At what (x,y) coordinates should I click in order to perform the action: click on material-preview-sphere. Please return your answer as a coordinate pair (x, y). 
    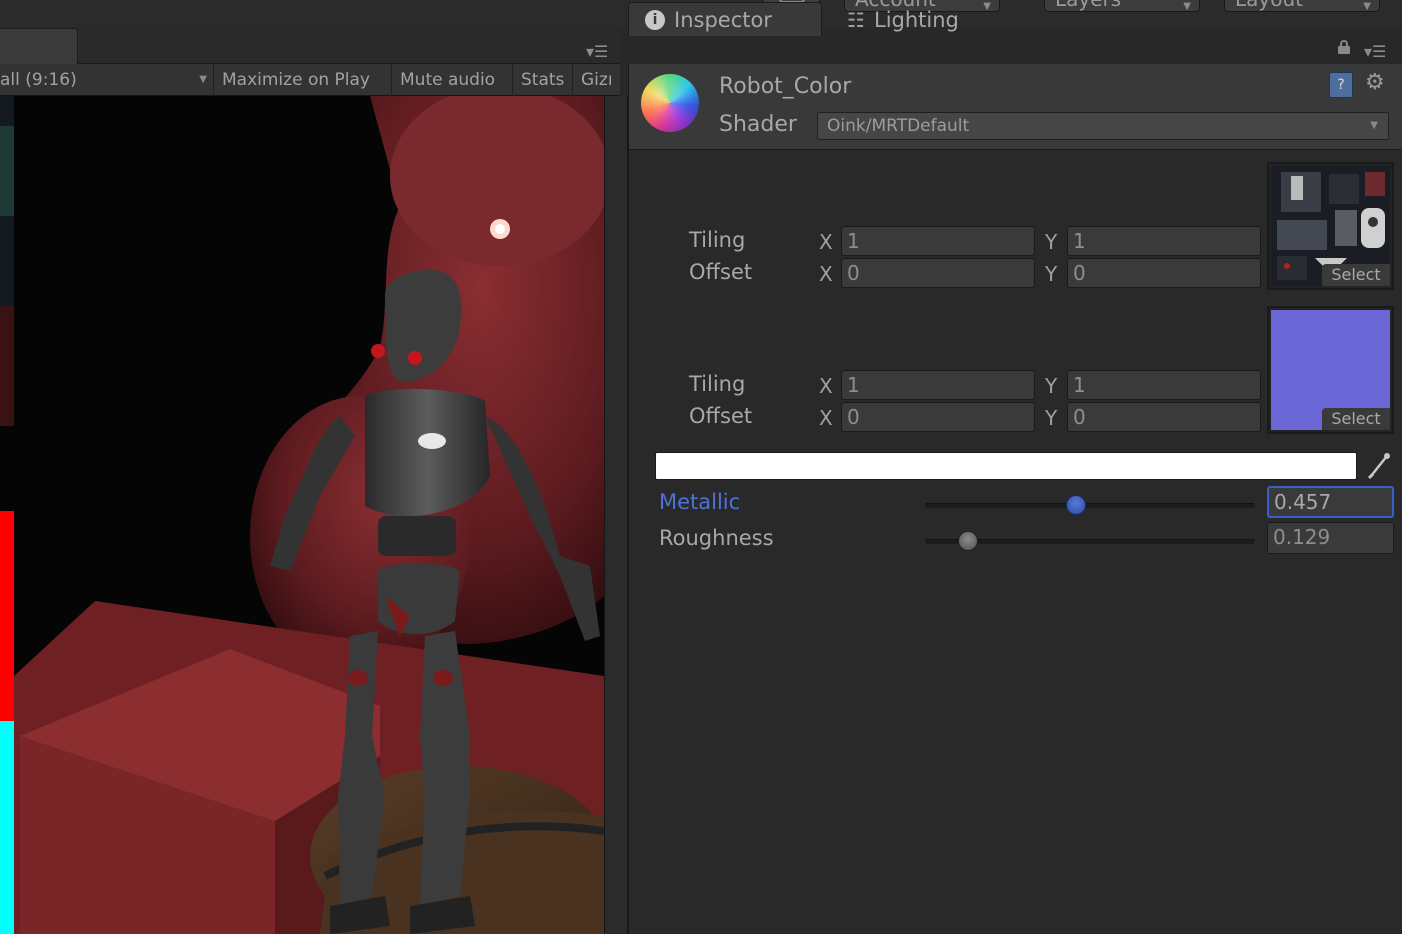
    Looking at the image, I should click on (670, 103).